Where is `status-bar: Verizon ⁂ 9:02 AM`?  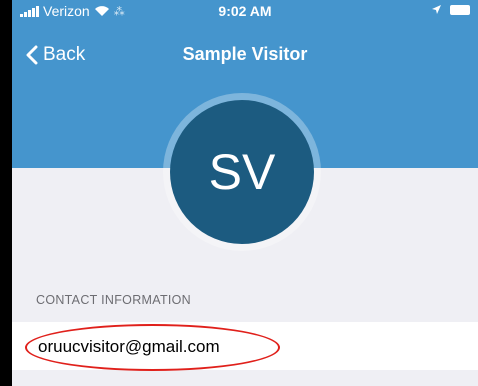
status-bar: Verizon ⁂ 9:02 AM is located at coordinates (245, 11).